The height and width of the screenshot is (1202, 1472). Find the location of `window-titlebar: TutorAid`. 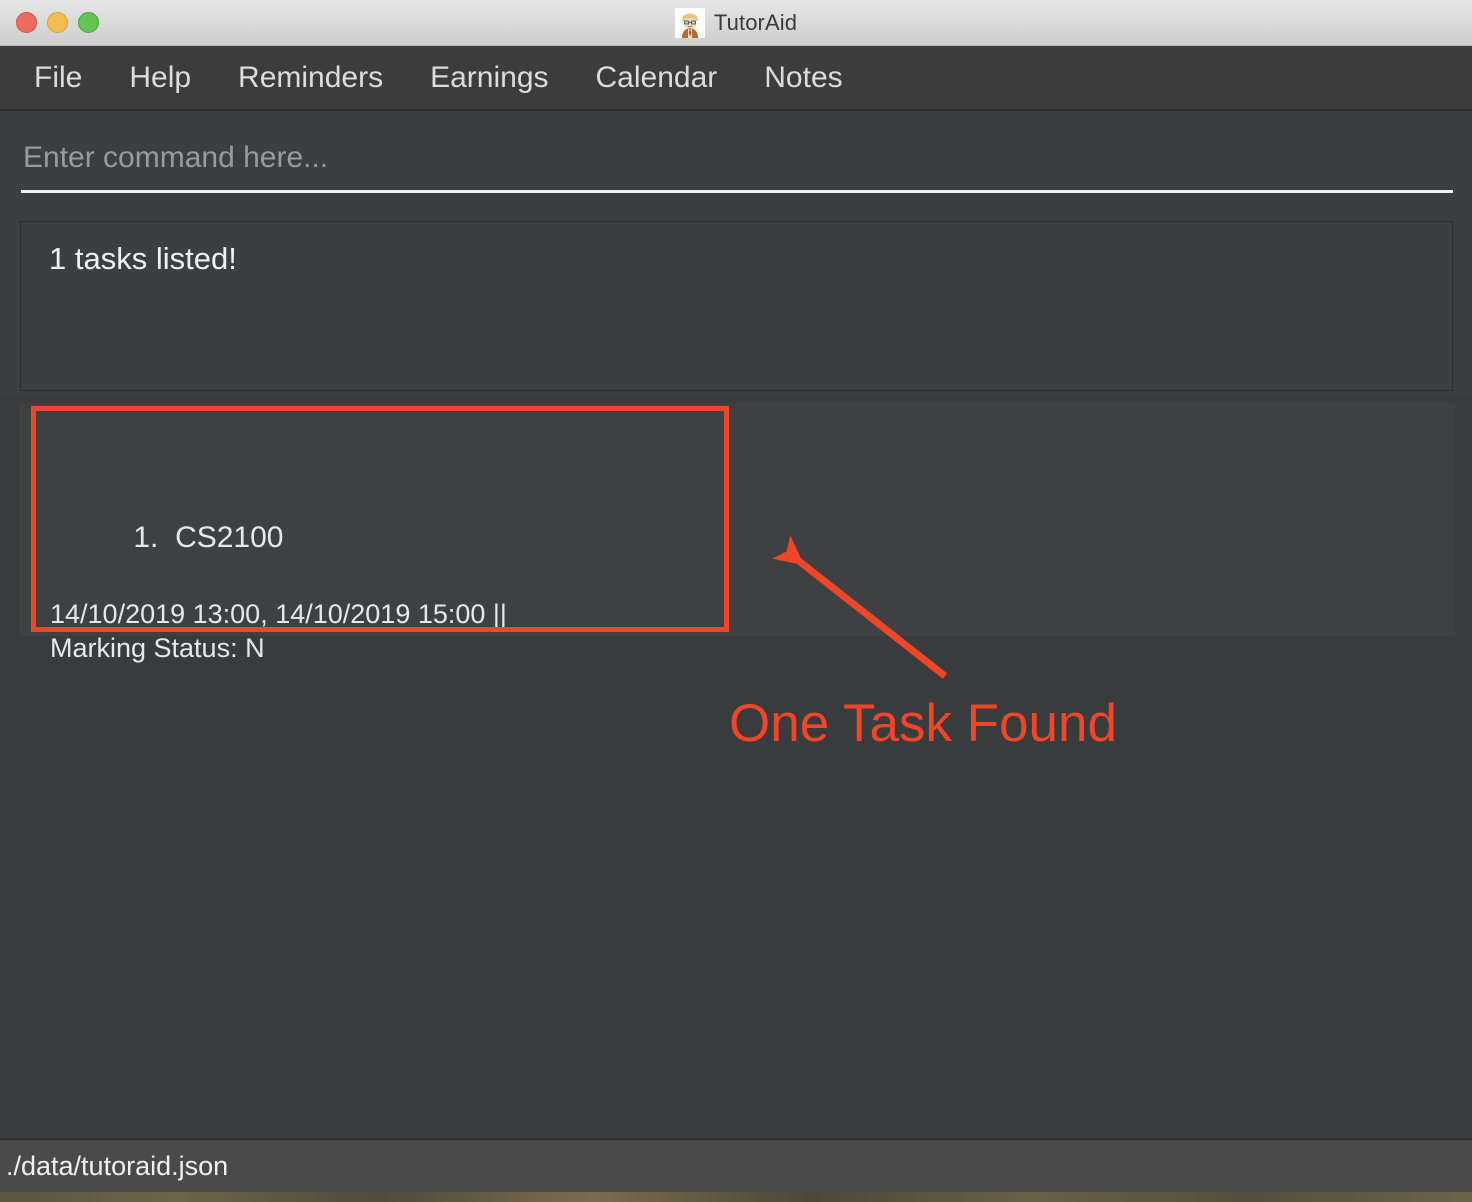

window-titlebar: TutorAid is located at coordinates (736, 23).